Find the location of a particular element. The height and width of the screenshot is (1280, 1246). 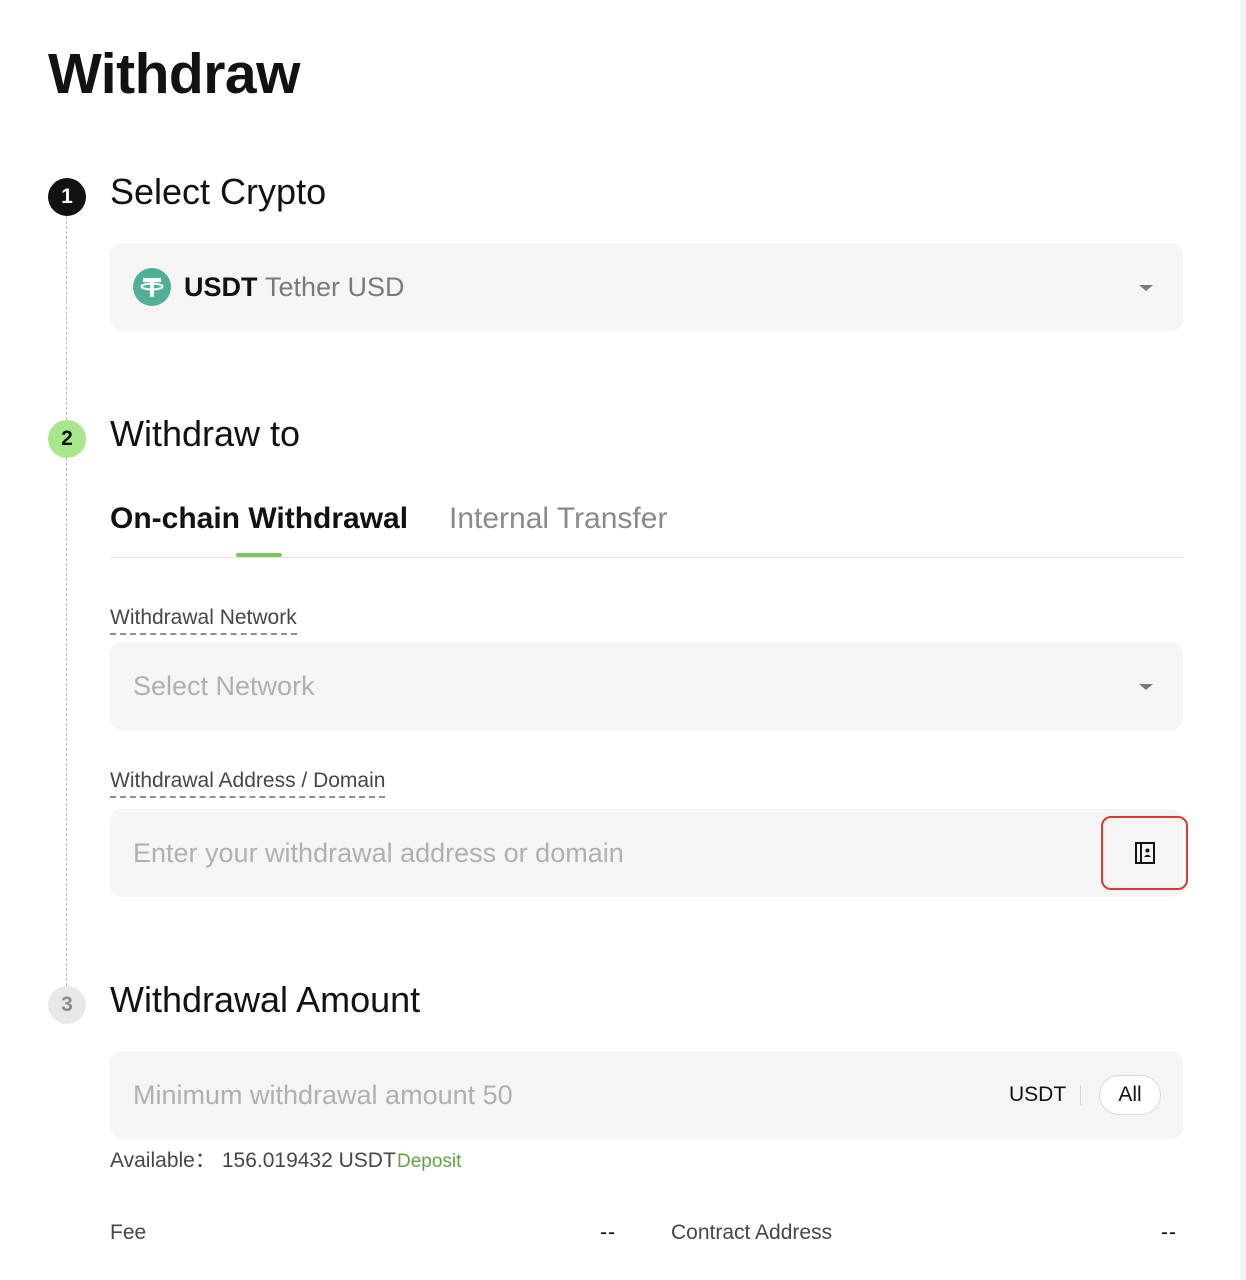

amount-input: Minimum withdrawal amount 50 USDT All is located at coordinates (646, 1095).